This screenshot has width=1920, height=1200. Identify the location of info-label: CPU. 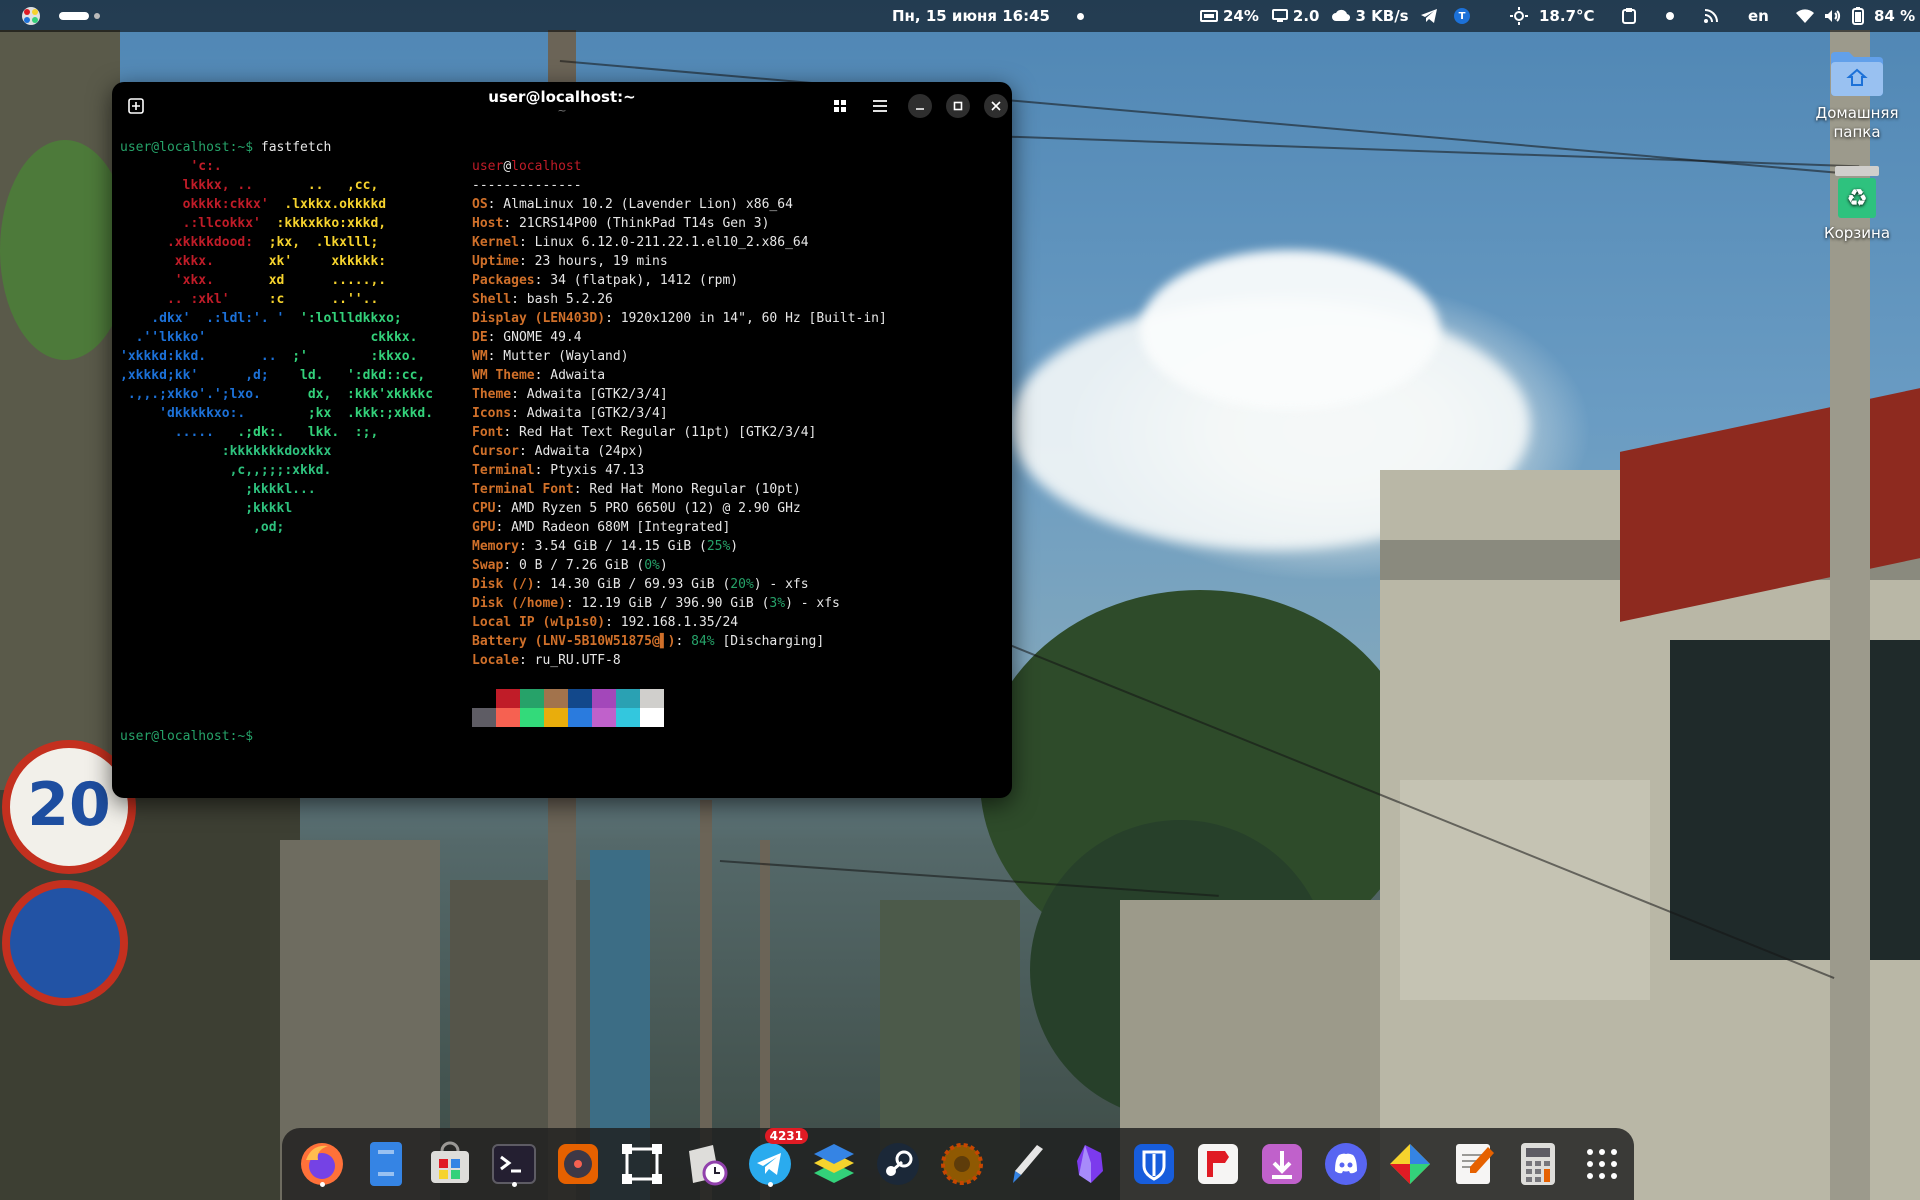
(484, 508).